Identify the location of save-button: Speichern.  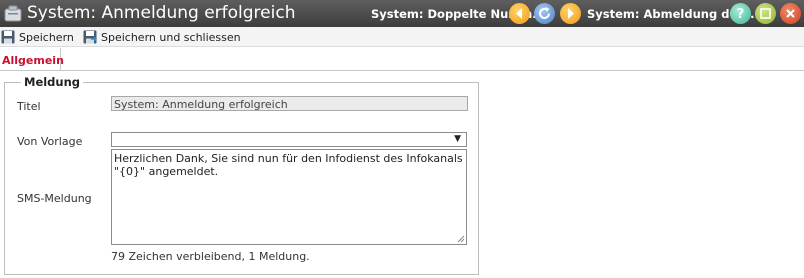
(37, 37).